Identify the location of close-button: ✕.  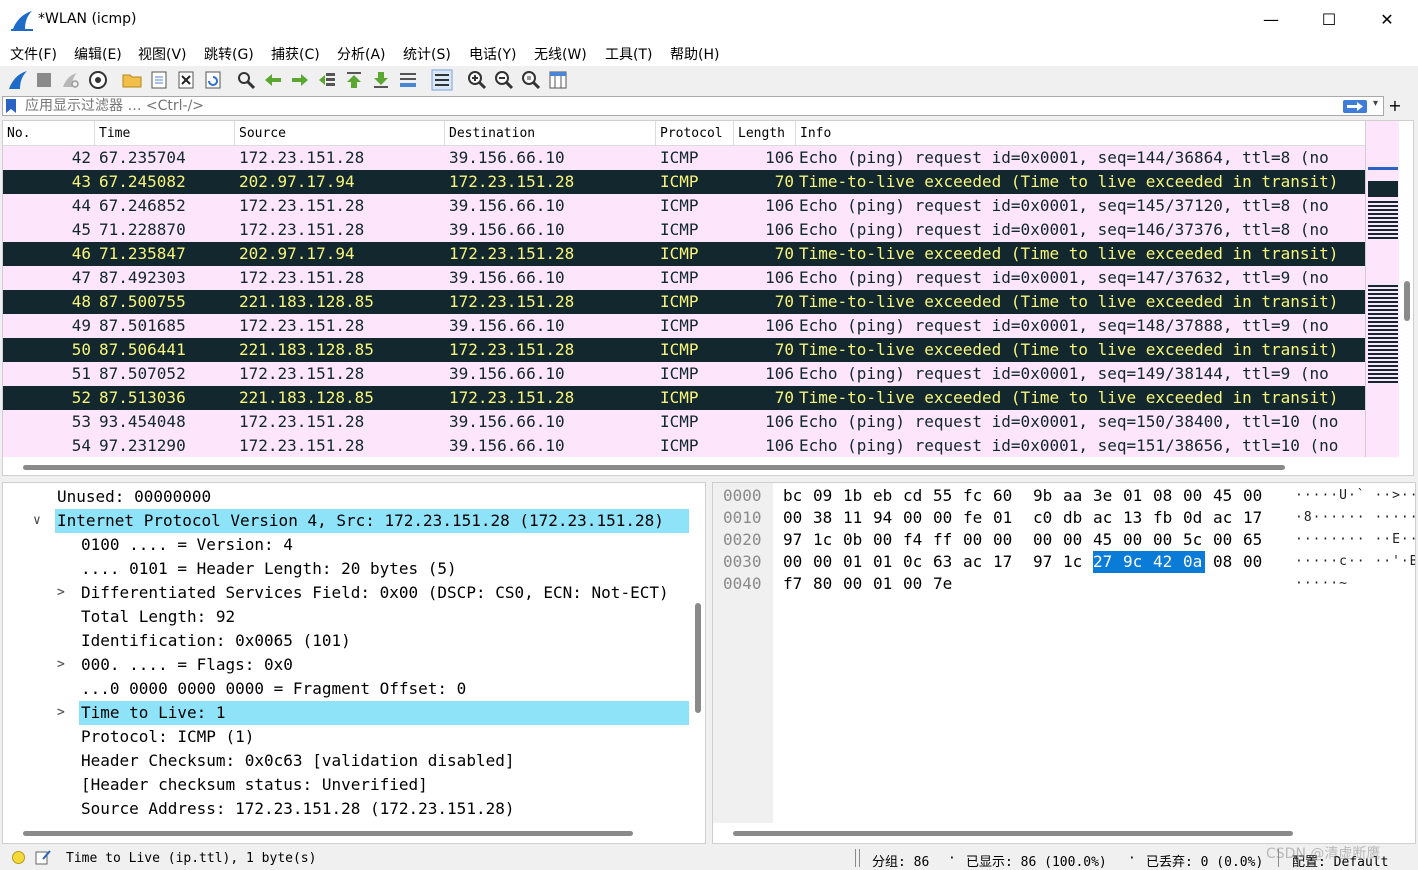
(1387, 20).